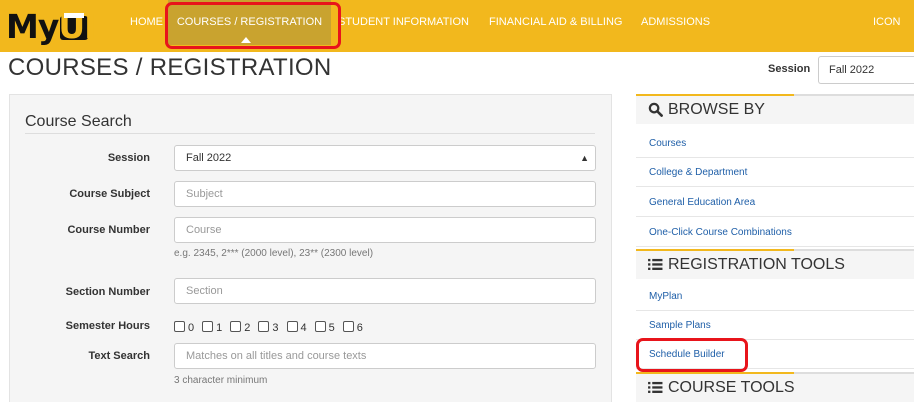 The height and width of the screenshot is (403, 914). What do you see at coordinates (716, 109) in the screenshot?
I see `browse-by-title: BROWSE BY` at bounding box center [716, 109].